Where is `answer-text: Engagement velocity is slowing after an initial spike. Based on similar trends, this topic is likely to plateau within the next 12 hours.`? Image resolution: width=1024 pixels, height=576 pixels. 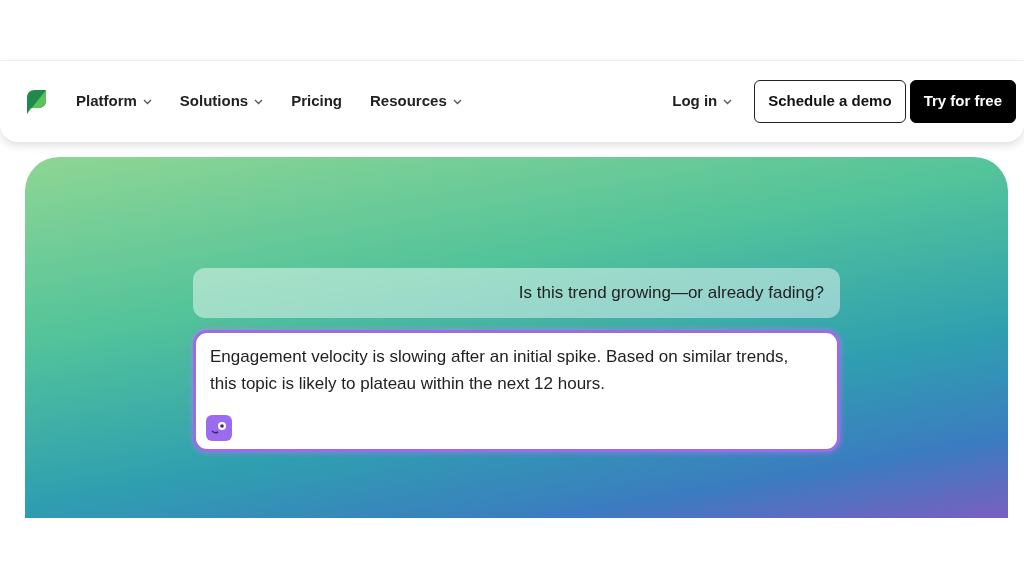
answer-text: Engagement velocity is slowing after an initial spike. Based on similar trends, this topic is likely to plateau within the next 12 hours. is located at coordinates (500, 370).